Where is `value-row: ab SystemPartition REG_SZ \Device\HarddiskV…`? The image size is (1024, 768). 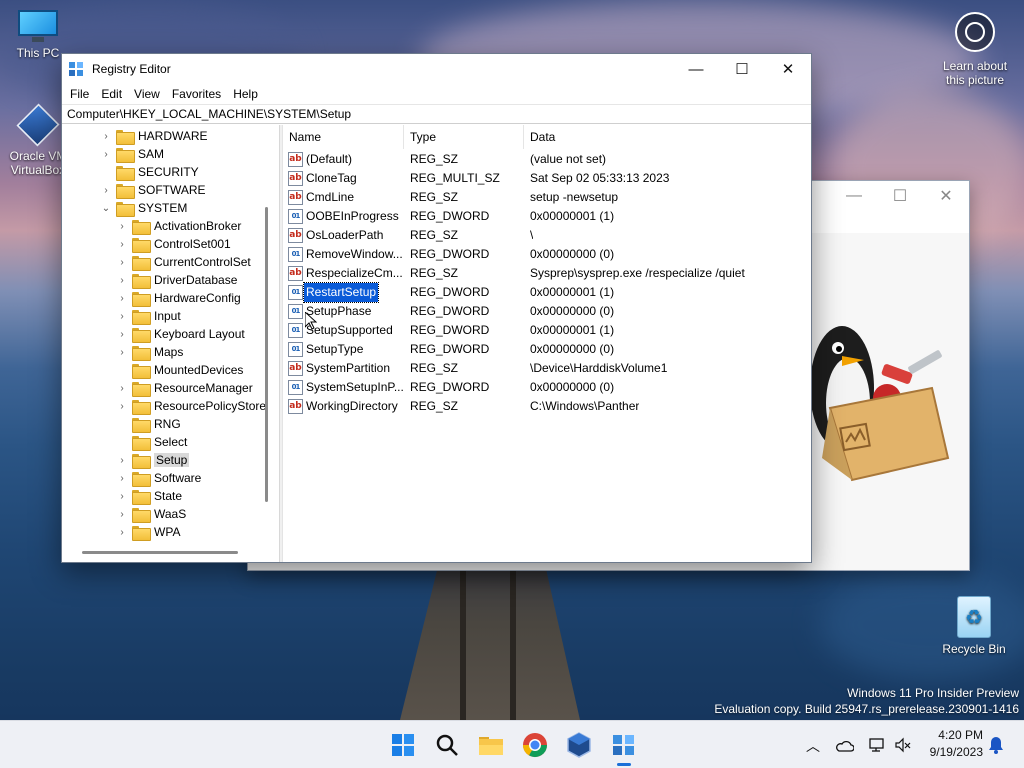
value-row: ab SystemPartition REG_SZ \Device\HarddiskV… is located at coordinates (547, 368).